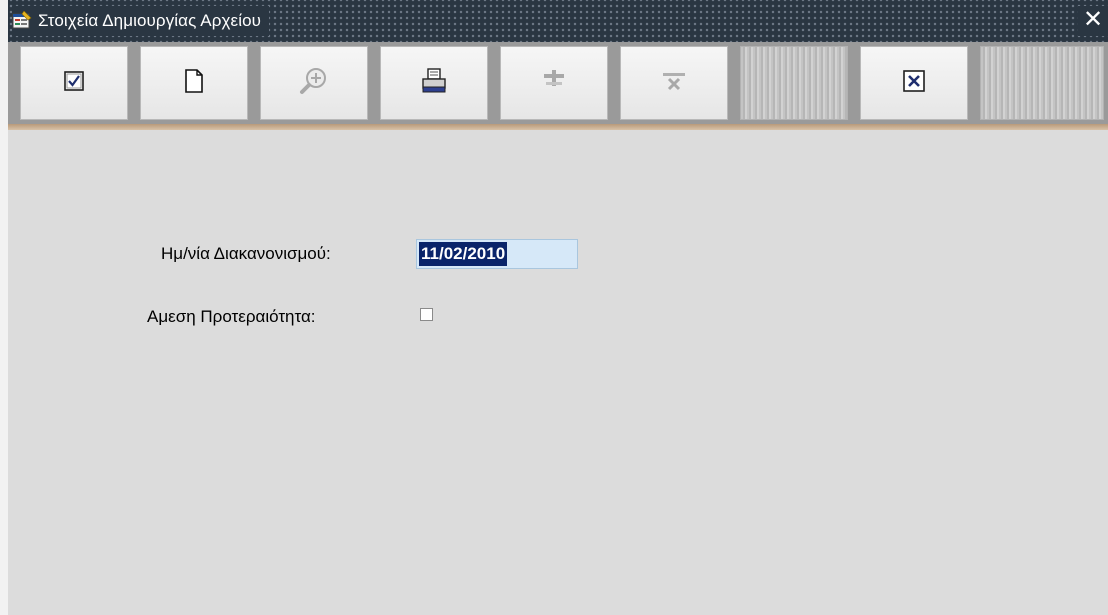 This screenshot has height=615, width=1108. I want to click on toolbar, so click(558, 83).